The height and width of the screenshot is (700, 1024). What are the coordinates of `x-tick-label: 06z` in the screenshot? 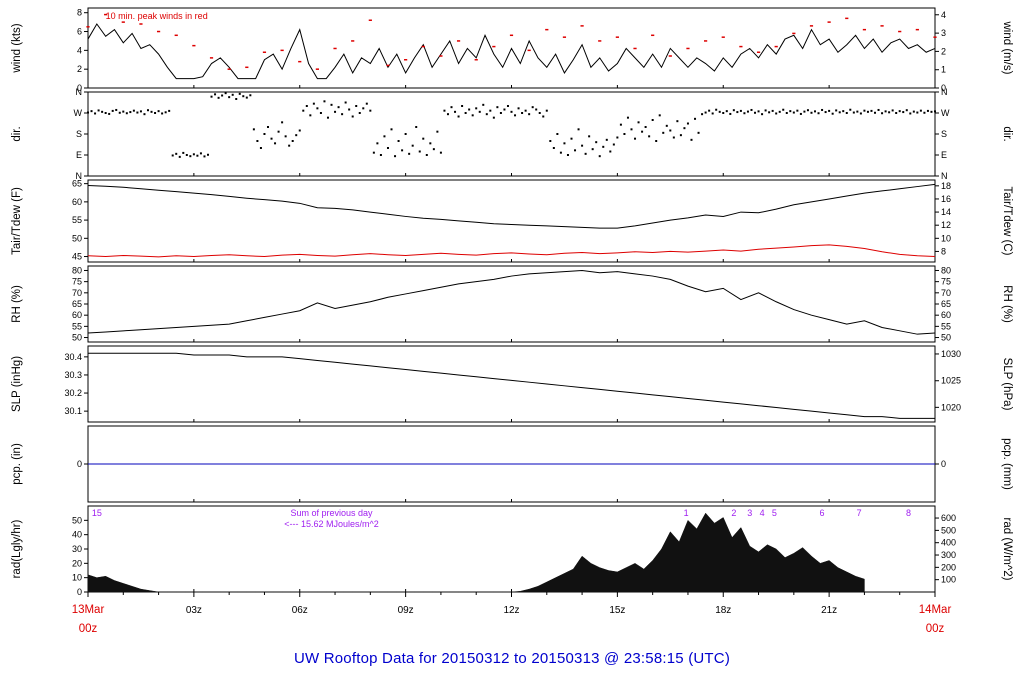 It's located at (300, 610).